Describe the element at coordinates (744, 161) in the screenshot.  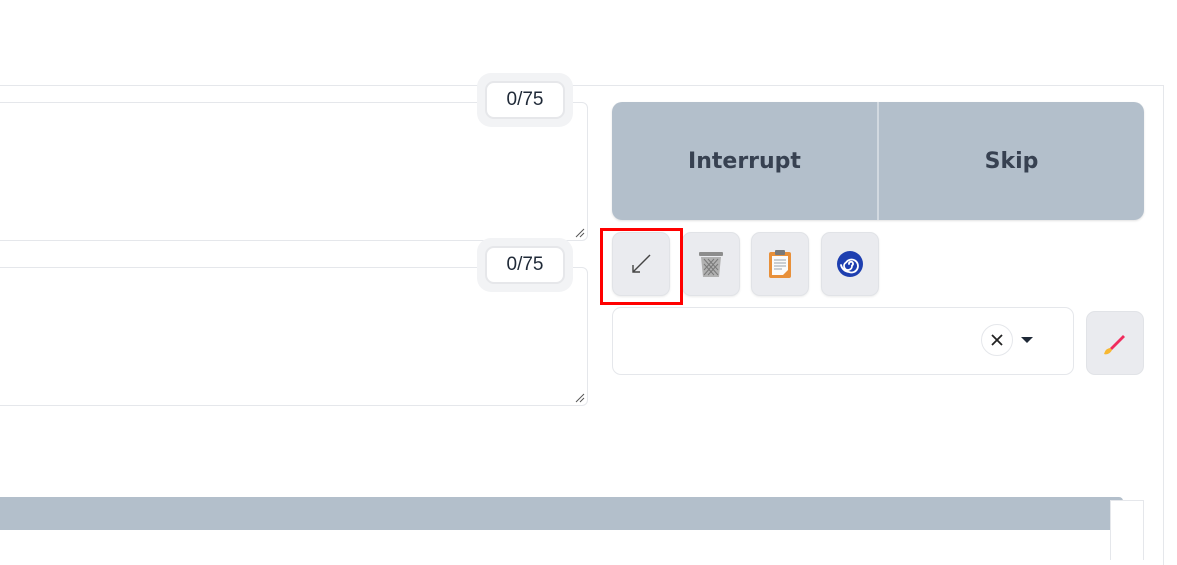
I see `interrupt-button: Interrupt` at that location.